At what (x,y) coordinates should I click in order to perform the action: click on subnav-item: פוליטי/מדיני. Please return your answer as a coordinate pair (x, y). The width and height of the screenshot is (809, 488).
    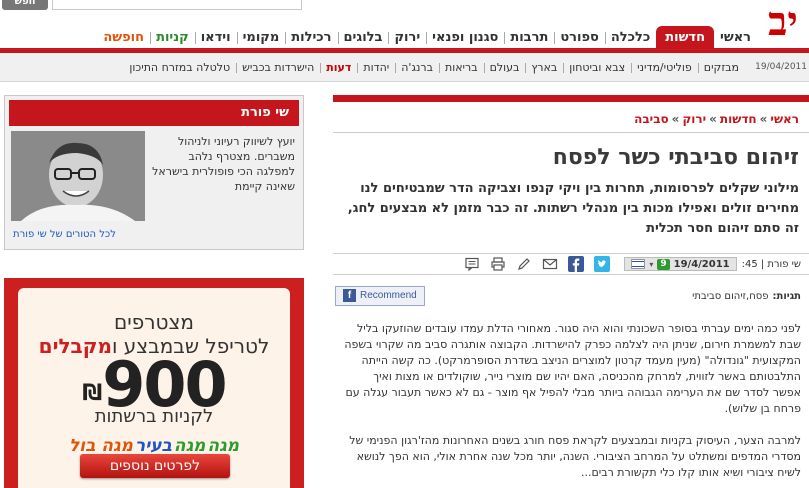
    Looking at the image, I should click on (665, 67).